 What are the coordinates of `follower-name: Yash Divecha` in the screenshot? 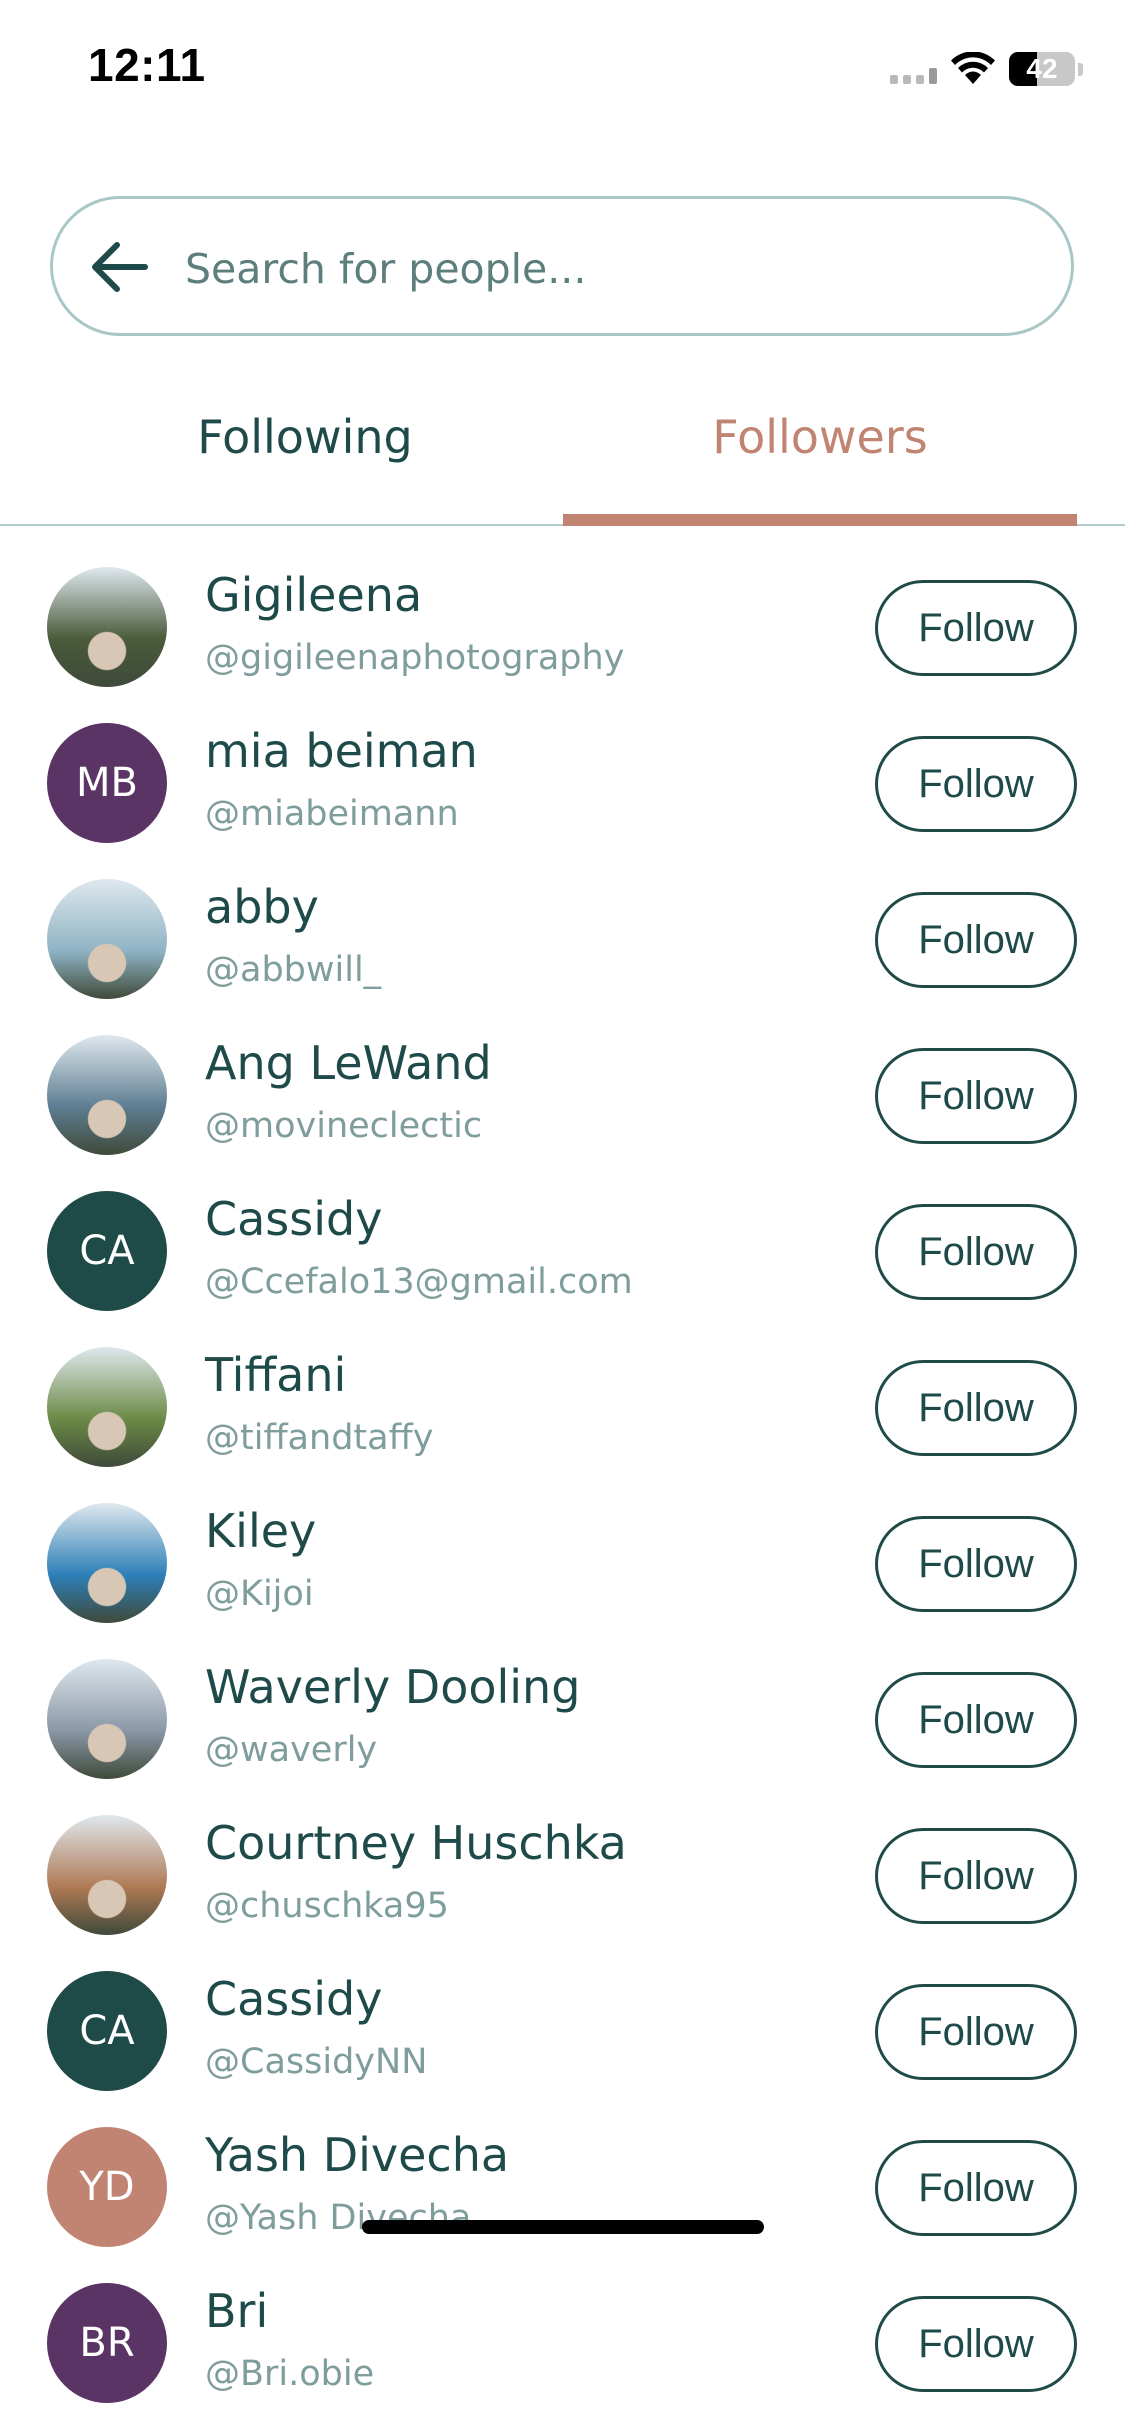 It's located at (357, 2155).